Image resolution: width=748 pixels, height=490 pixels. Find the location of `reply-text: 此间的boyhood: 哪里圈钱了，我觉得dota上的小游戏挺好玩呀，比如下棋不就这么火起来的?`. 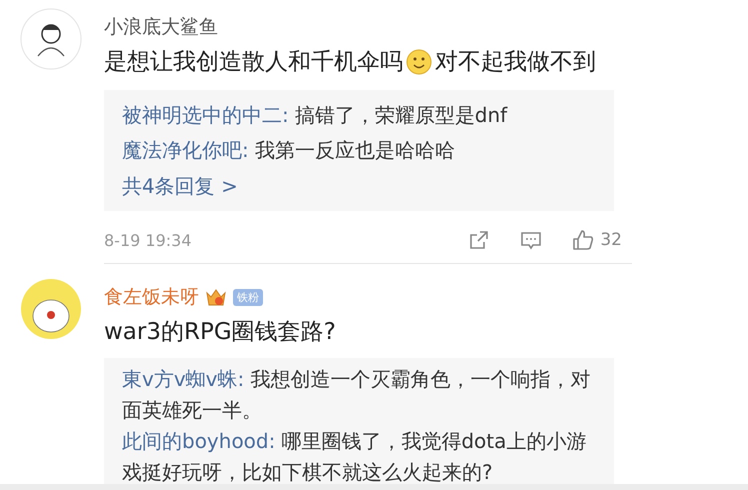

reply-text: 此间的boyhood: 哪里圈钱了，我觉得dota上的小游戏挺好玩呀，比如下棋不就这么火起来的? is located at coordinates (355, 456).